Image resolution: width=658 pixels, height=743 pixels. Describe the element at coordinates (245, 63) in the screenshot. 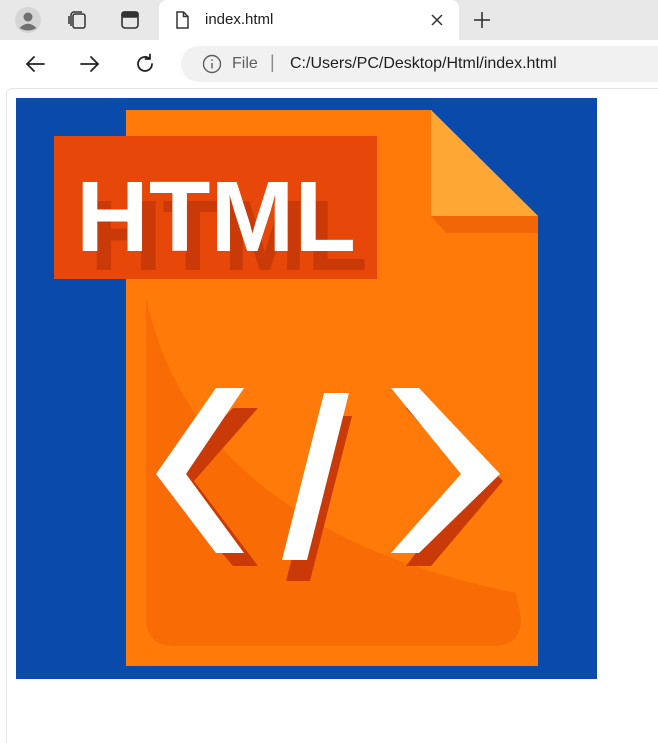

I see `site-scheme-label: File` at that location.